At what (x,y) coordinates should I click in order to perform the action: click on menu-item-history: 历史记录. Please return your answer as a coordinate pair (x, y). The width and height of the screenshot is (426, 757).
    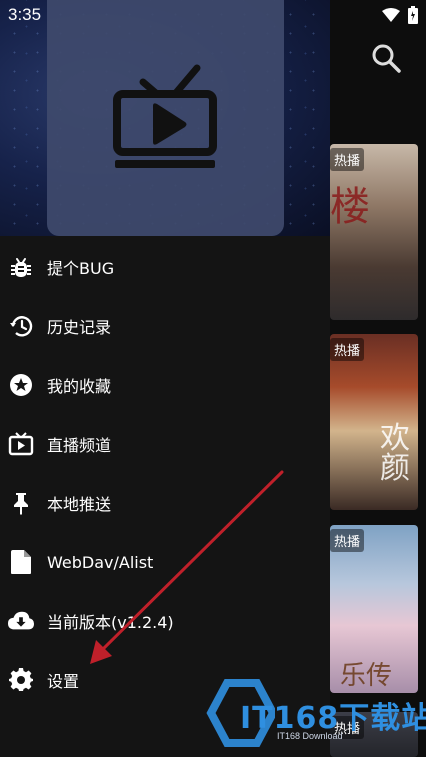
    Looking at the image, I should click on (165, 326).